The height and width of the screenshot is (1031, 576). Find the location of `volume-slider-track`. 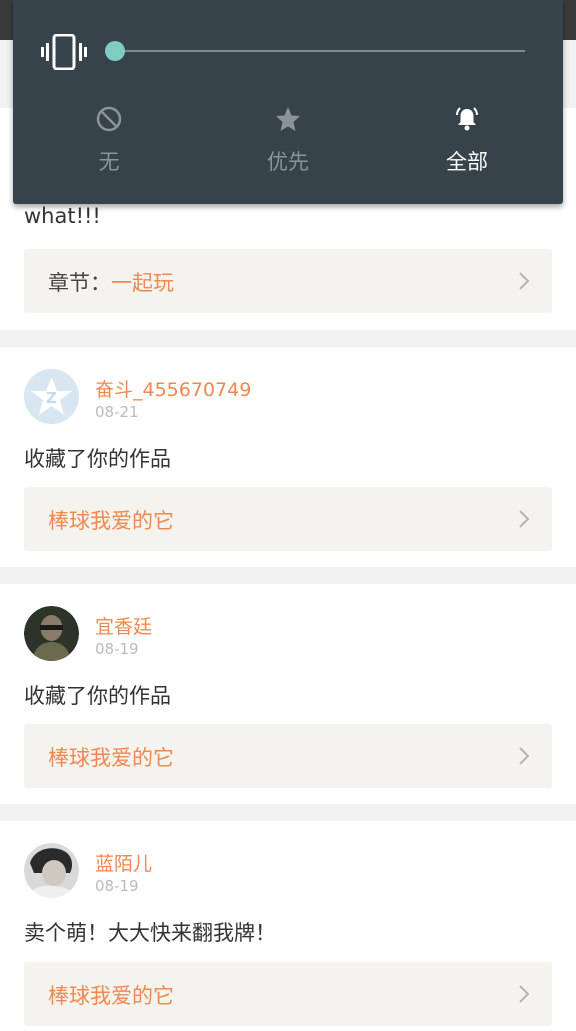

volume-slider-track is located at coordinates (320, 51).